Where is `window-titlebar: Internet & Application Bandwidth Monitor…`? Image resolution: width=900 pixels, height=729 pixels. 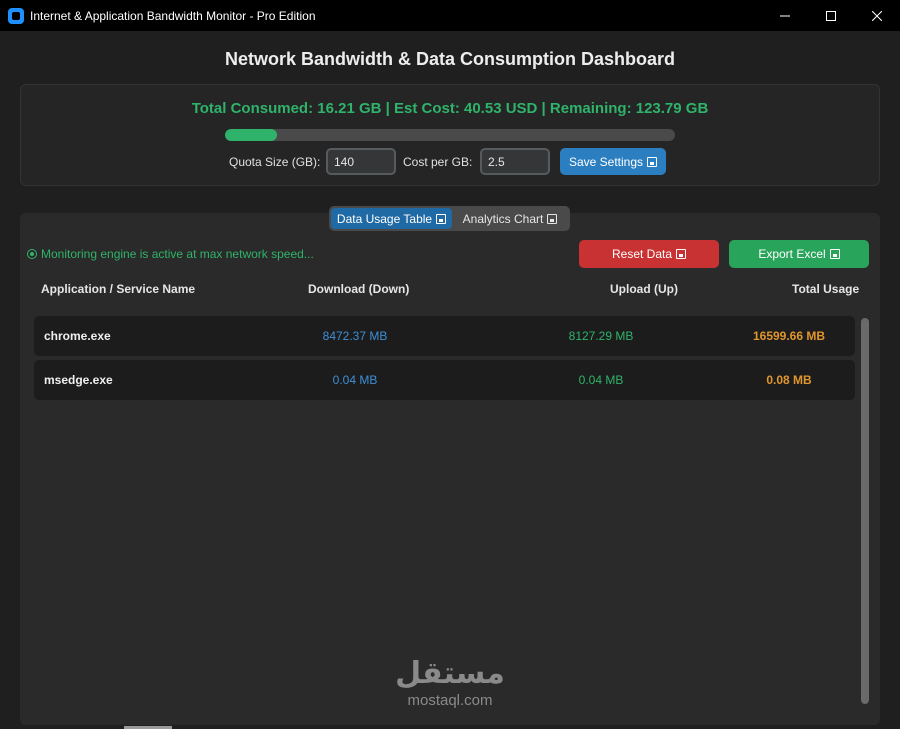
window-titlebar: Internet & Application Bandwidth Monitor… is located at coordinates (450, 15).